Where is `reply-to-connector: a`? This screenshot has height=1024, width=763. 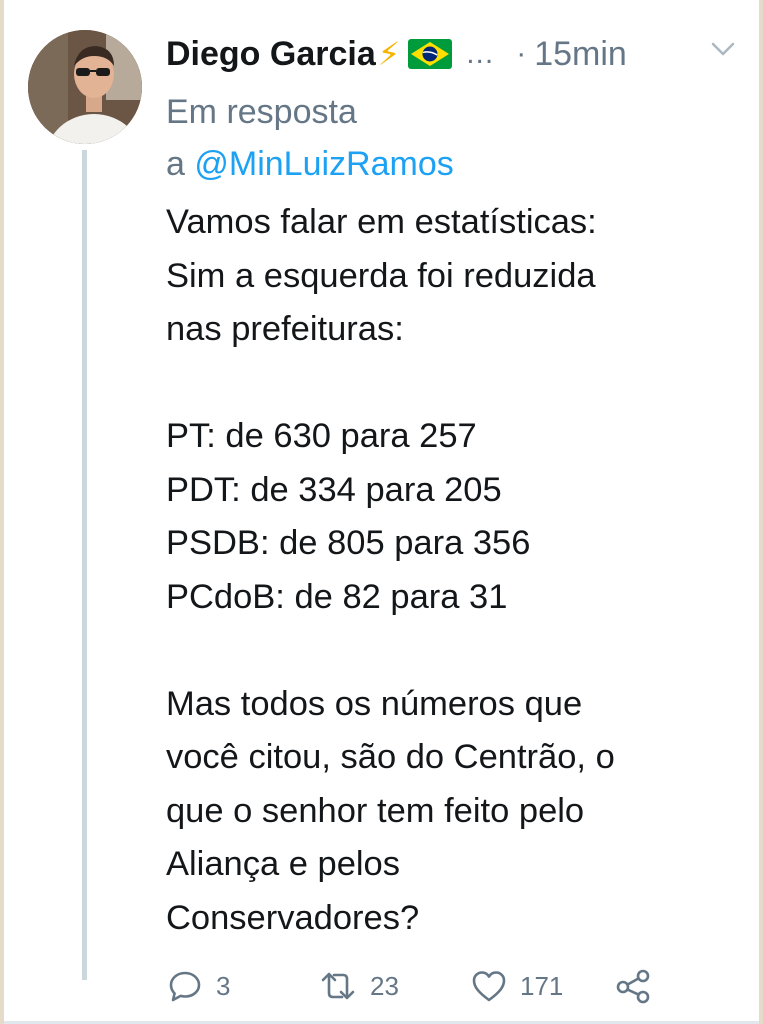 reply-to-connector: a is located at coordinates (180, 164).